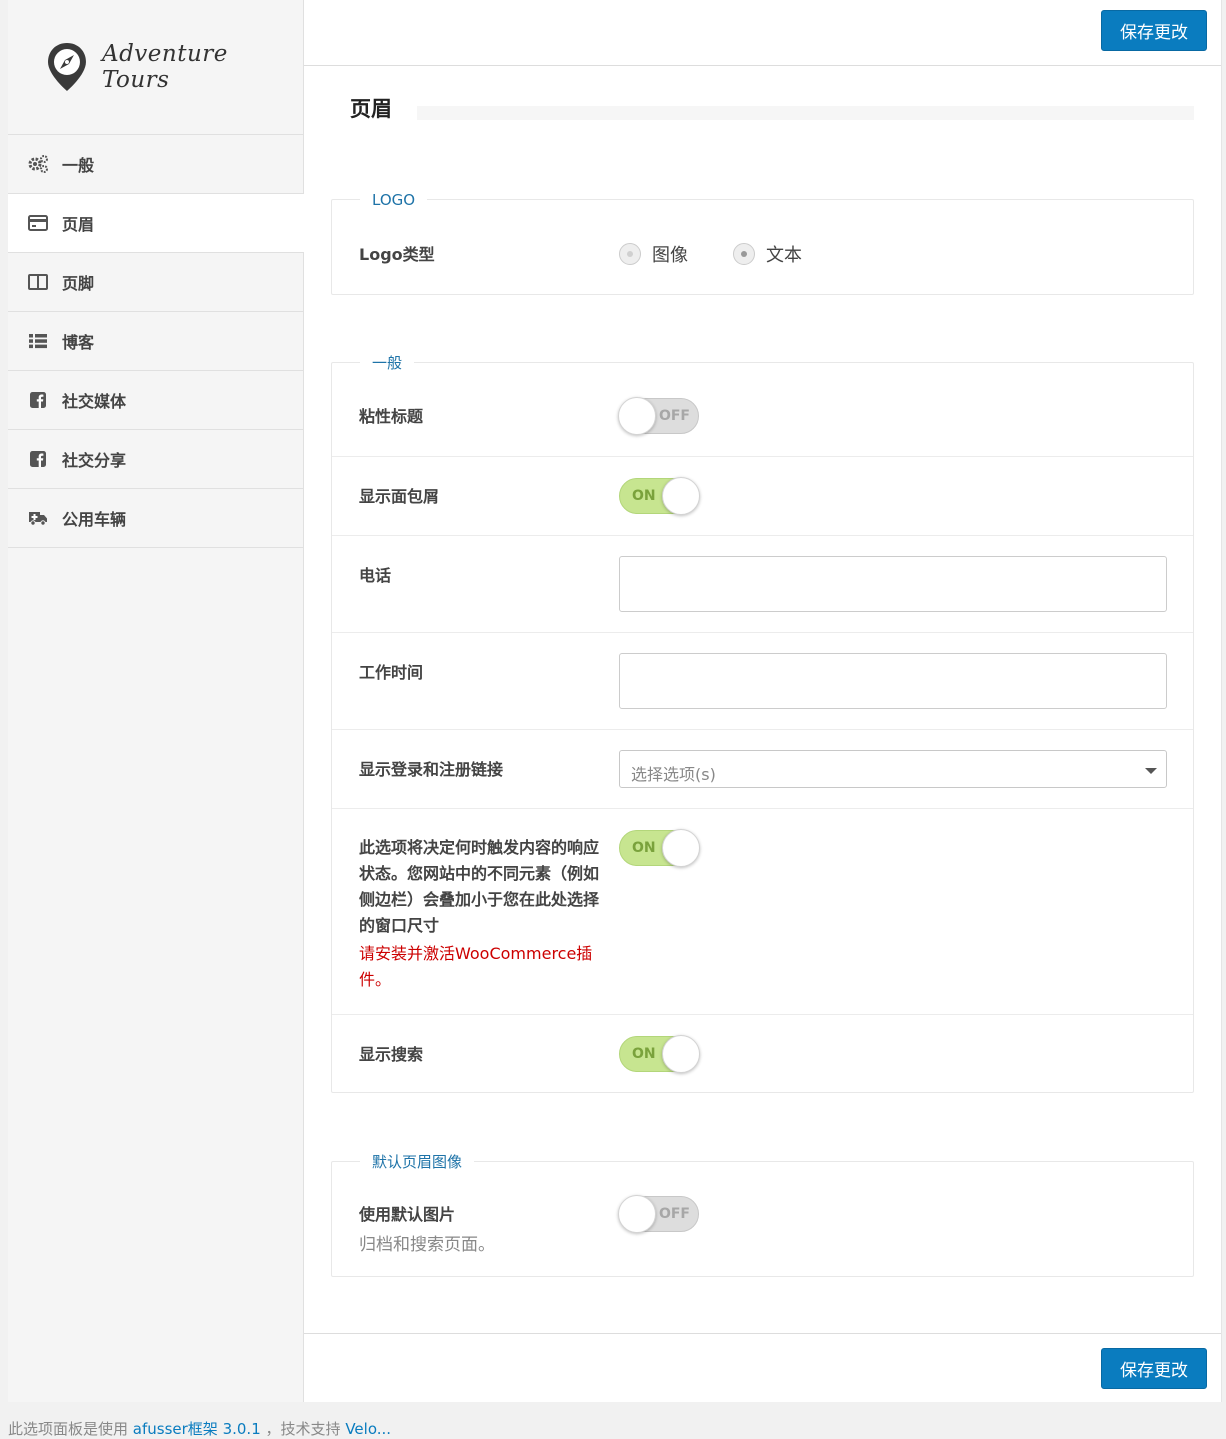 This screenshot has height=1439, width=1226. I want to click on logo-type-radio-group: 图像 文本, so click(733, 254).